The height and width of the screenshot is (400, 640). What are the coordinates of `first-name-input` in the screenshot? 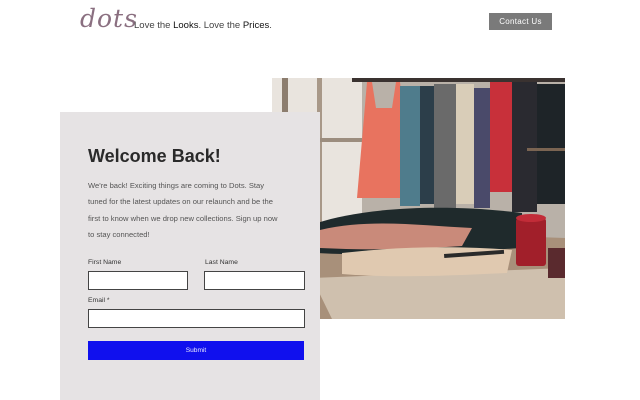 It's located at (138, 280).